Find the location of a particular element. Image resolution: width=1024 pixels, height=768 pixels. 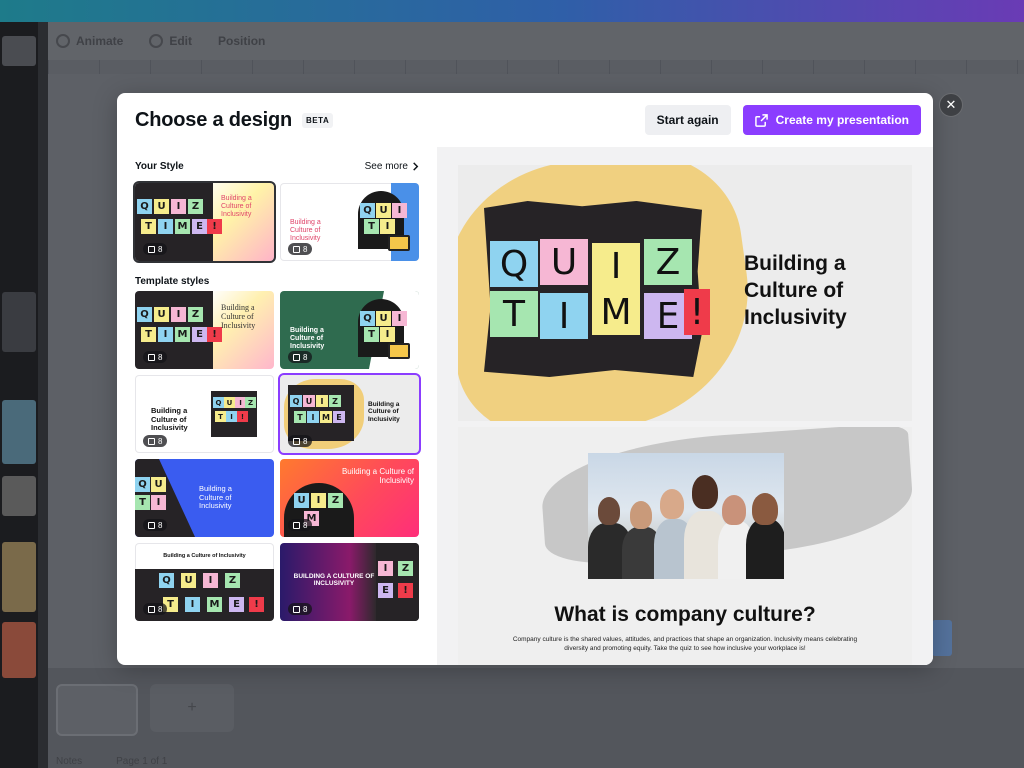

editor-toolbar: Animate Edit Position is located at coordinates (536, 41).